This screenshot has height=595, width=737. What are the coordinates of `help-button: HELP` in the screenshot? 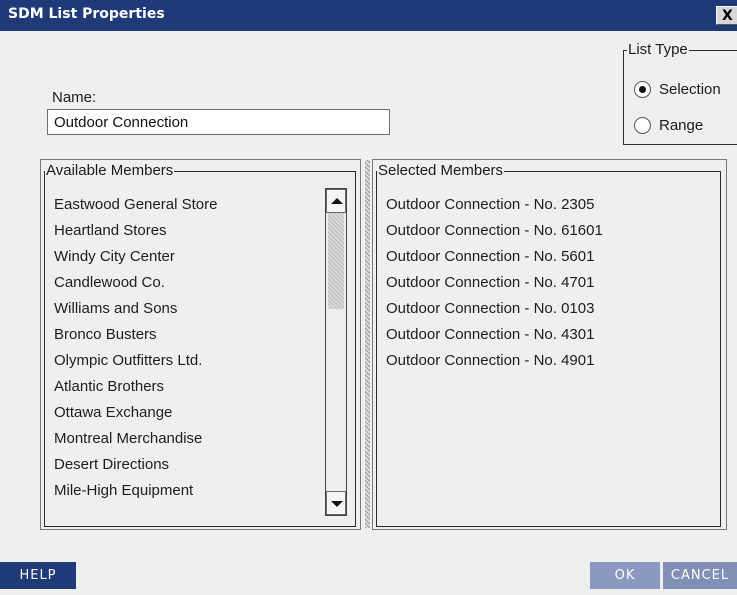 It's located at (38, 575).